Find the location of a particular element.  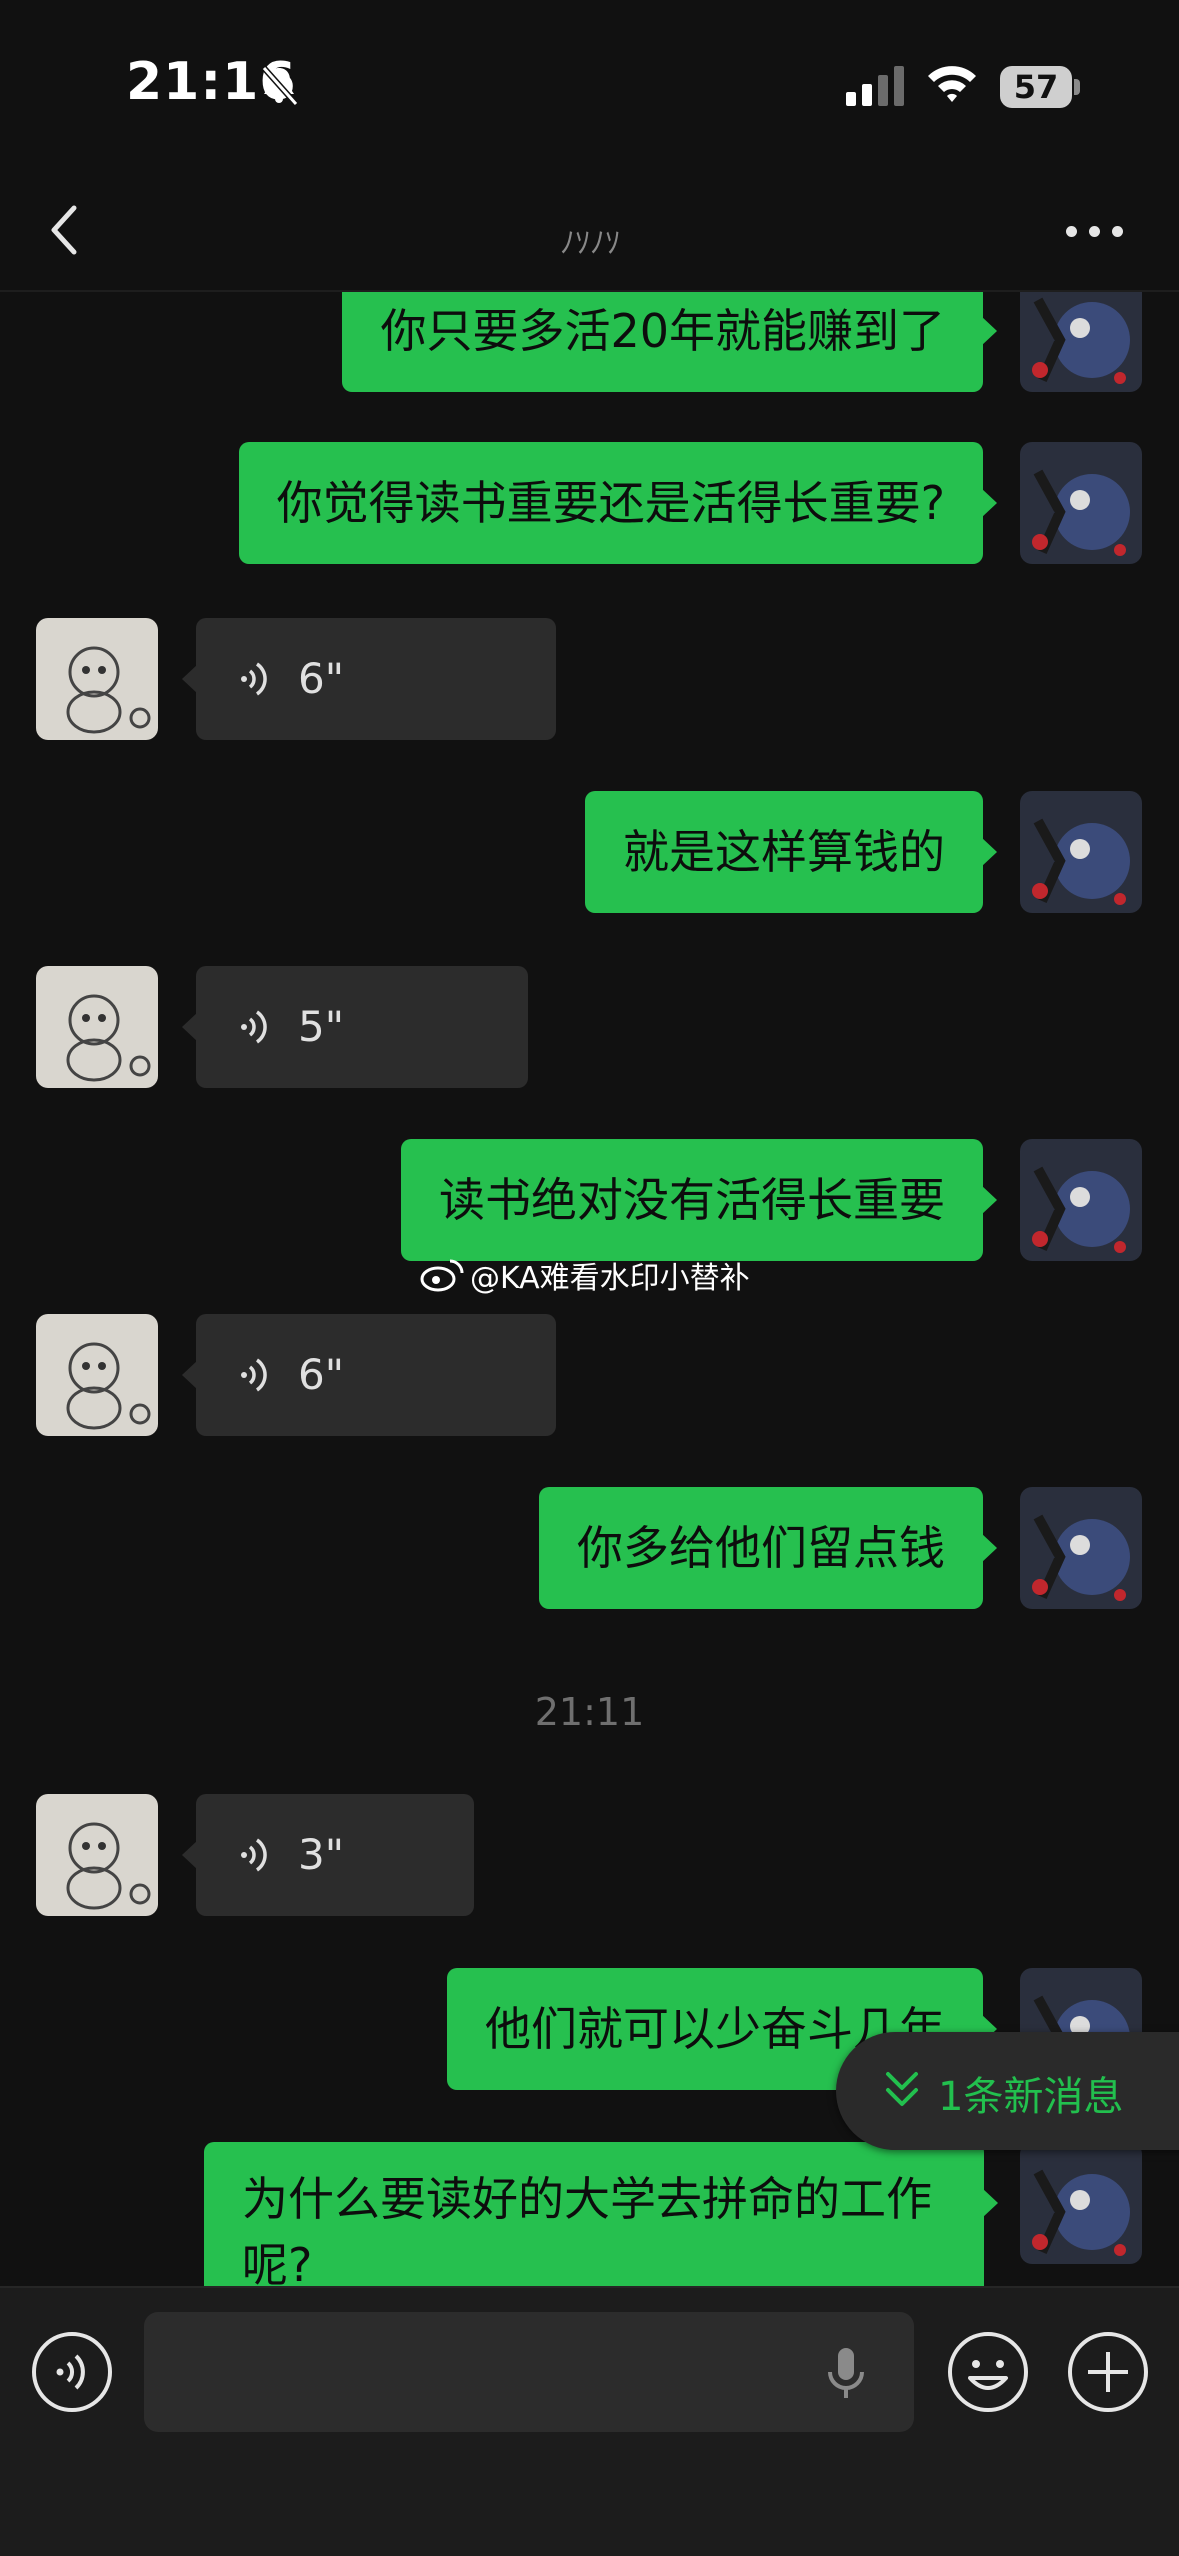

new-message-label: 1条新消息 is located at coordinates (1031, 2097).